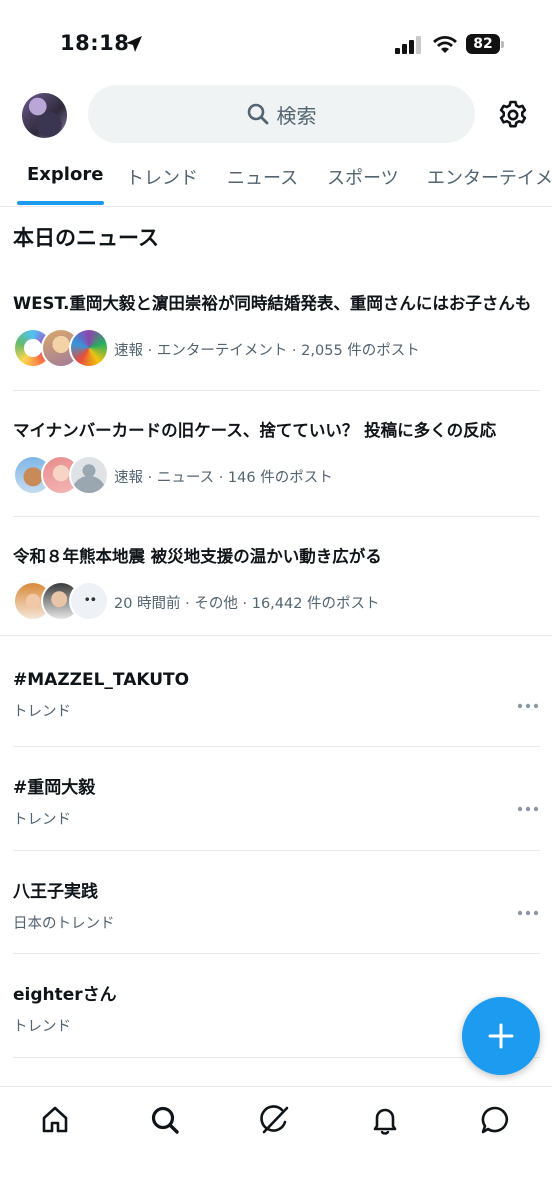  I want to click on cellular-signal-icon, so click(408, 45).